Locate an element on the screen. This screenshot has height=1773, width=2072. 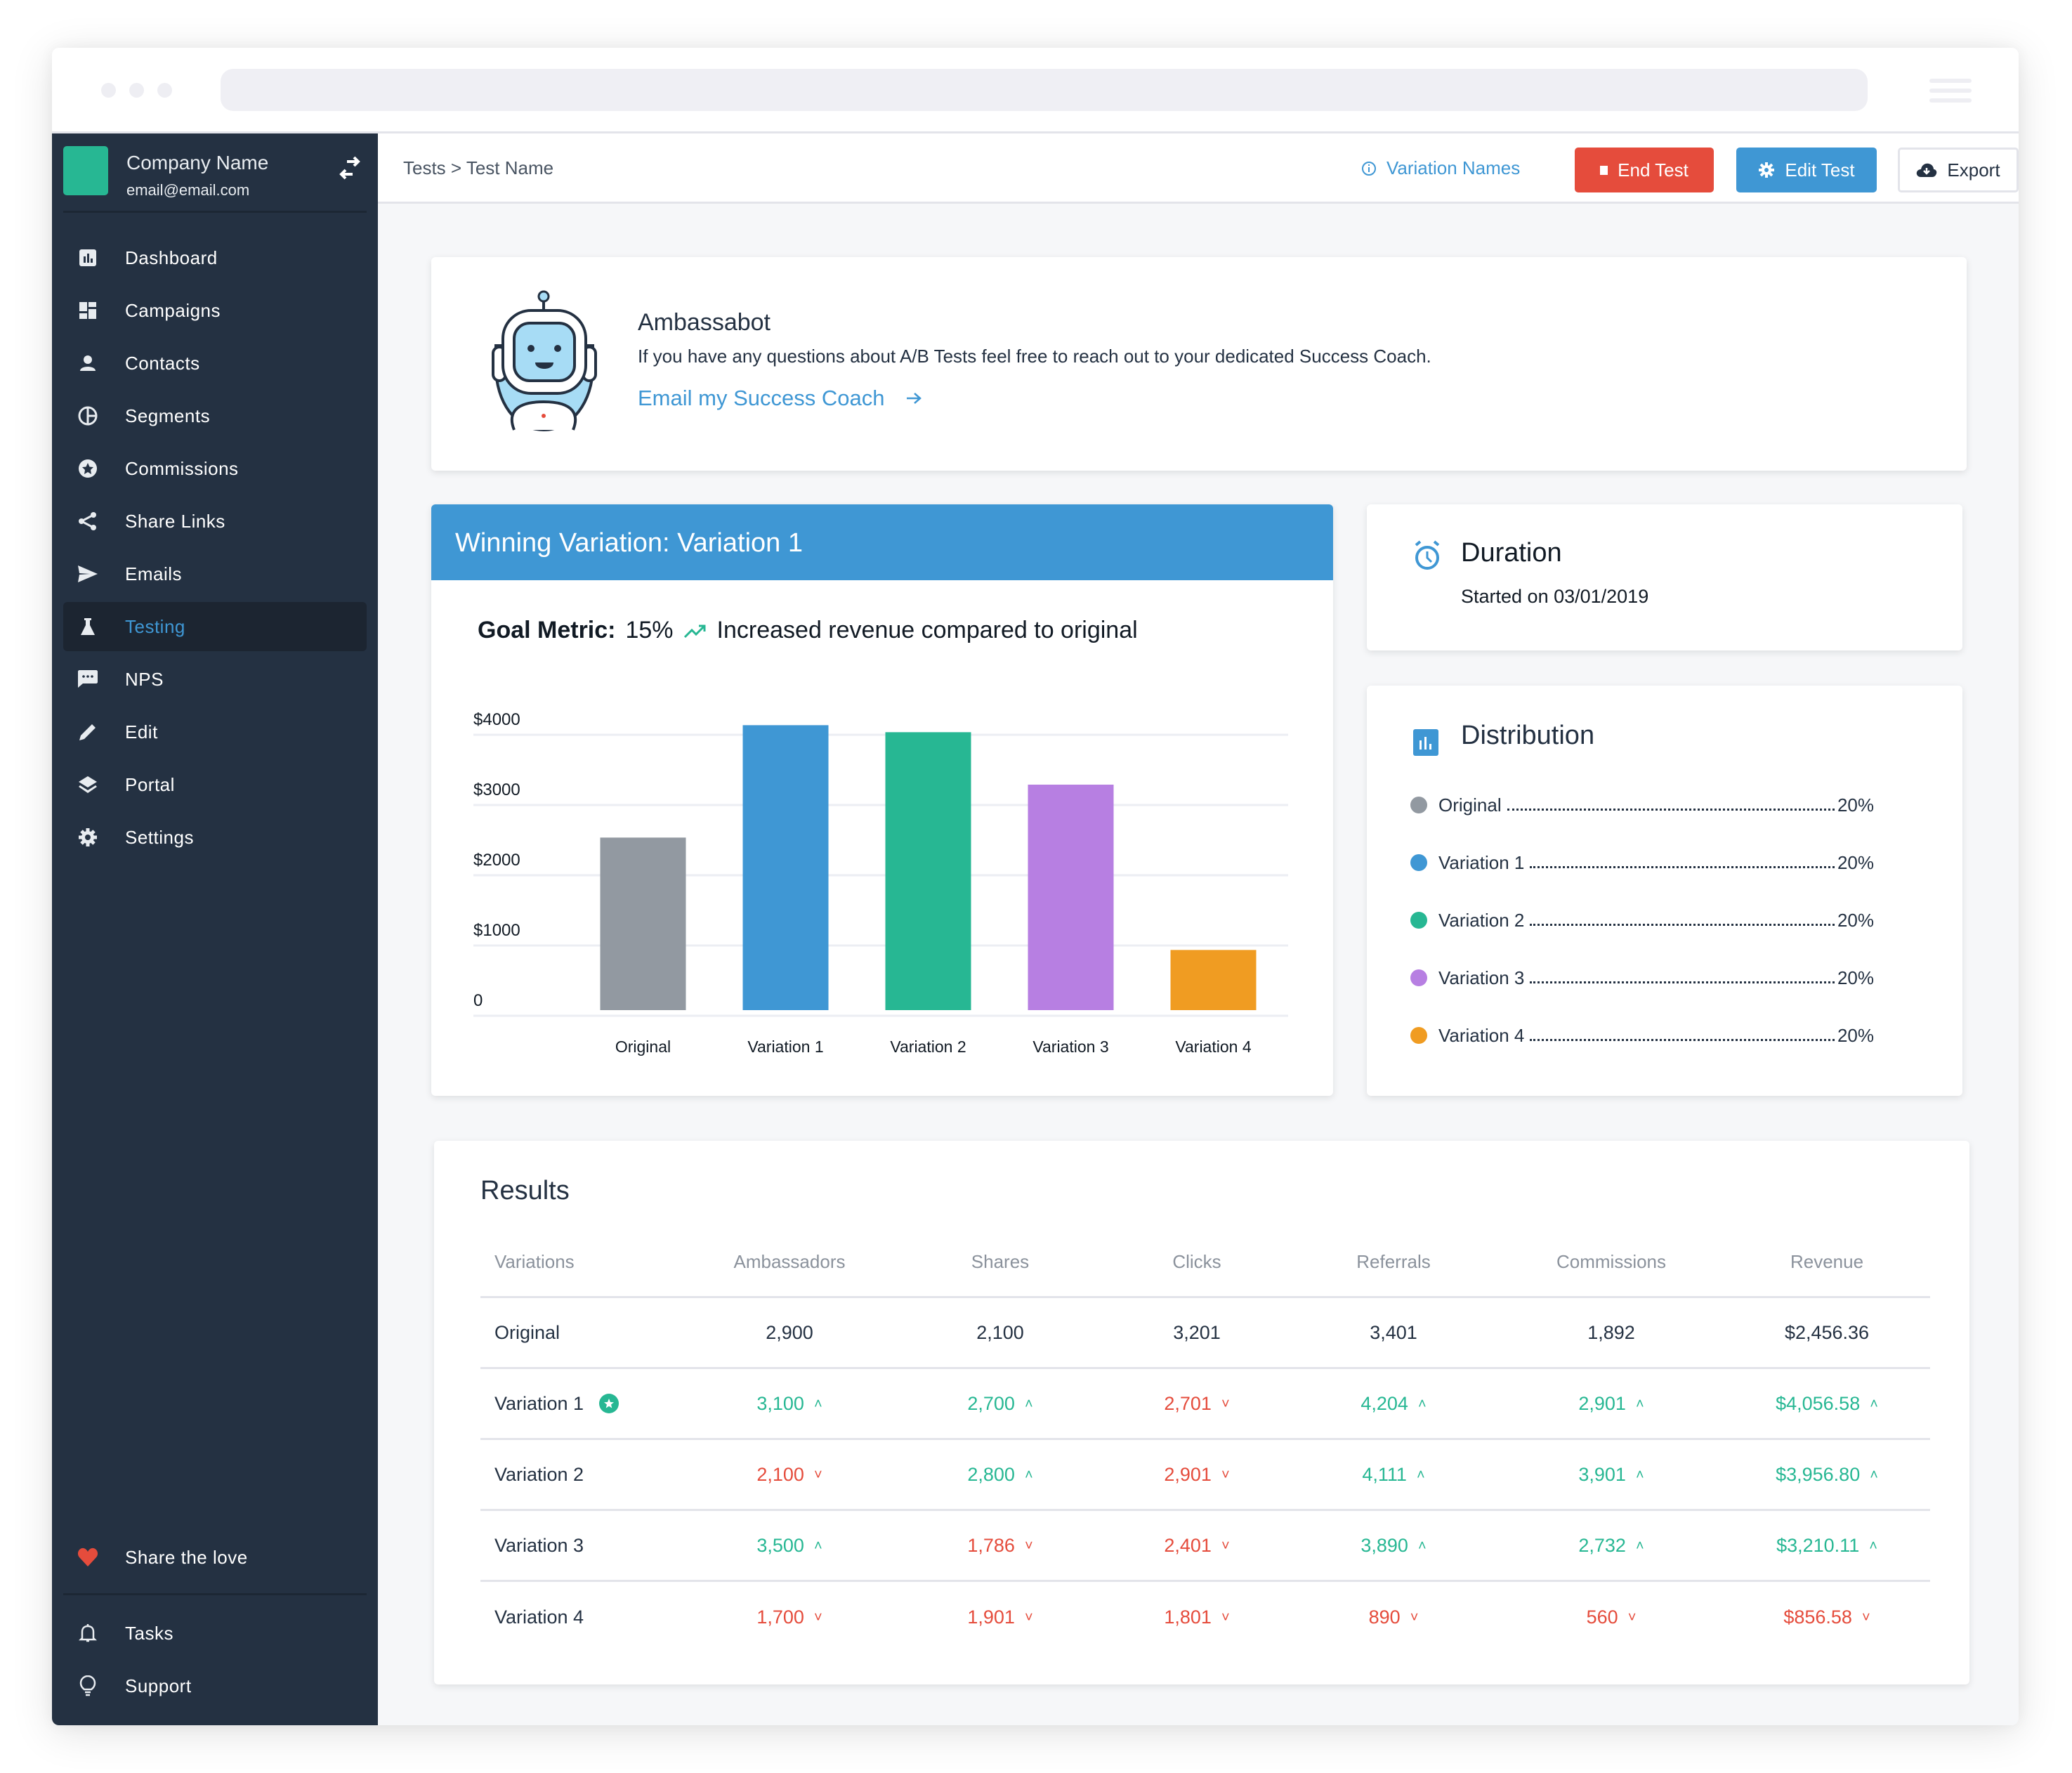
metric-cell: 2,401 ˅ is located at coordinates (1197, 1546).